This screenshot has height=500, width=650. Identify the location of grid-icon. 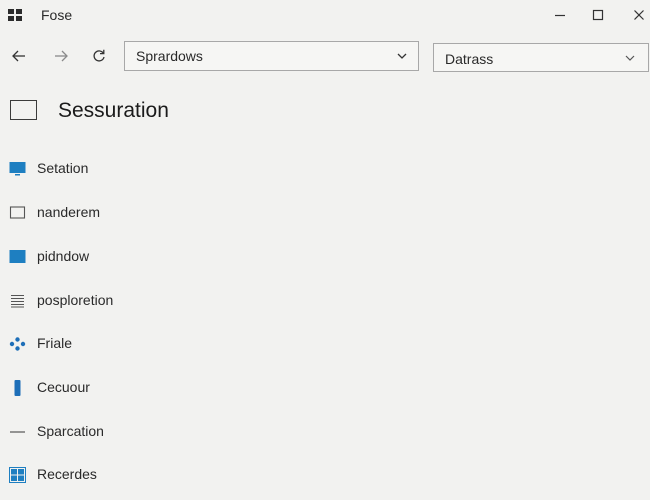
(17, 475).